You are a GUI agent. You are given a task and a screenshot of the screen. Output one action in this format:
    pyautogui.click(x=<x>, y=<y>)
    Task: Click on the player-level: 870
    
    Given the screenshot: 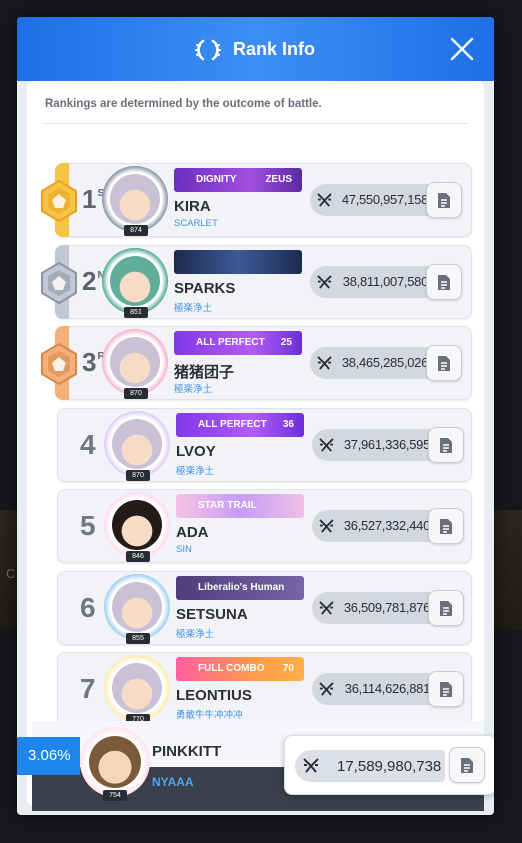 What is the action you would take?
    pyautogui.click(x=138, y=475)
    